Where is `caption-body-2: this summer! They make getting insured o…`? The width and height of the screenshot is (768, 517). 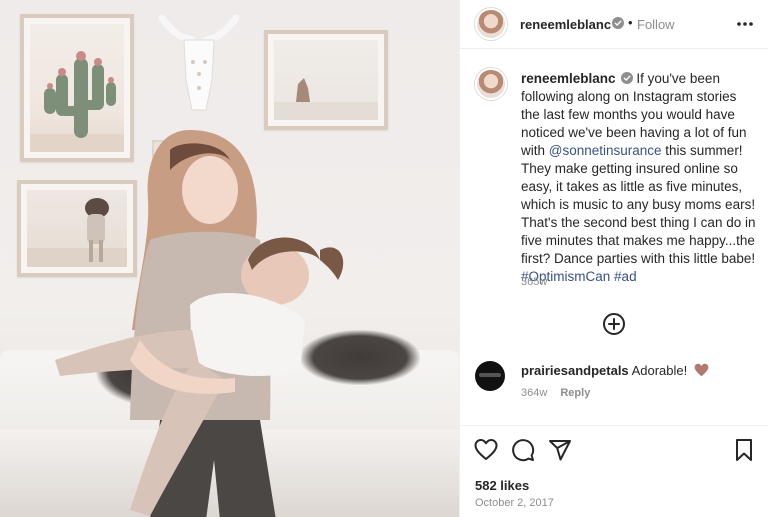
caption-body-2: this summer! They make getting insured o… is located at coordinates (638, 204).